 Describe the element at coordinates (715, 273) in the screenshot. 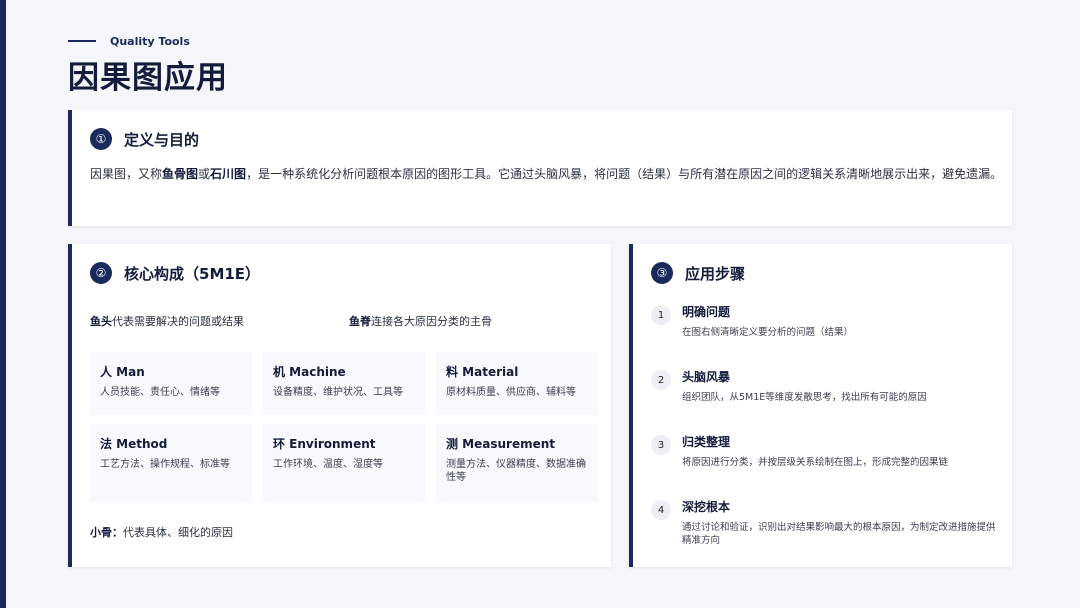

I see `steps-title: 应用步骤` at that location.